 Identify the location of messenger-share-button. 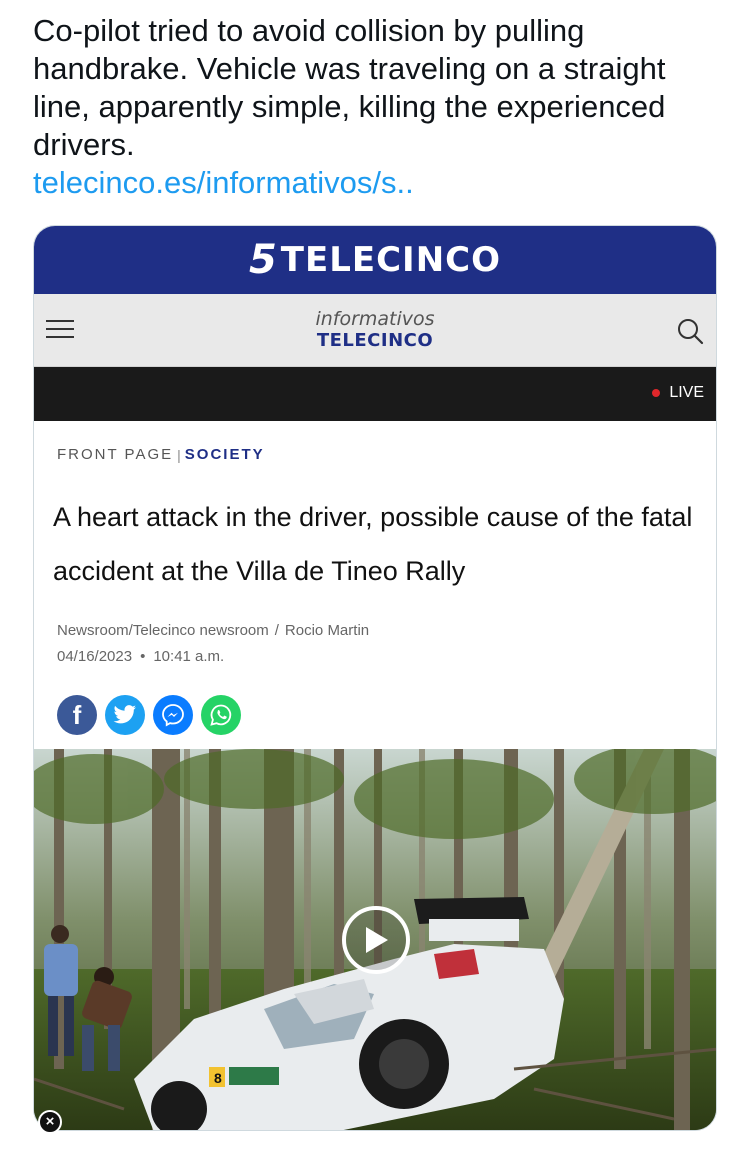
(173, 715).